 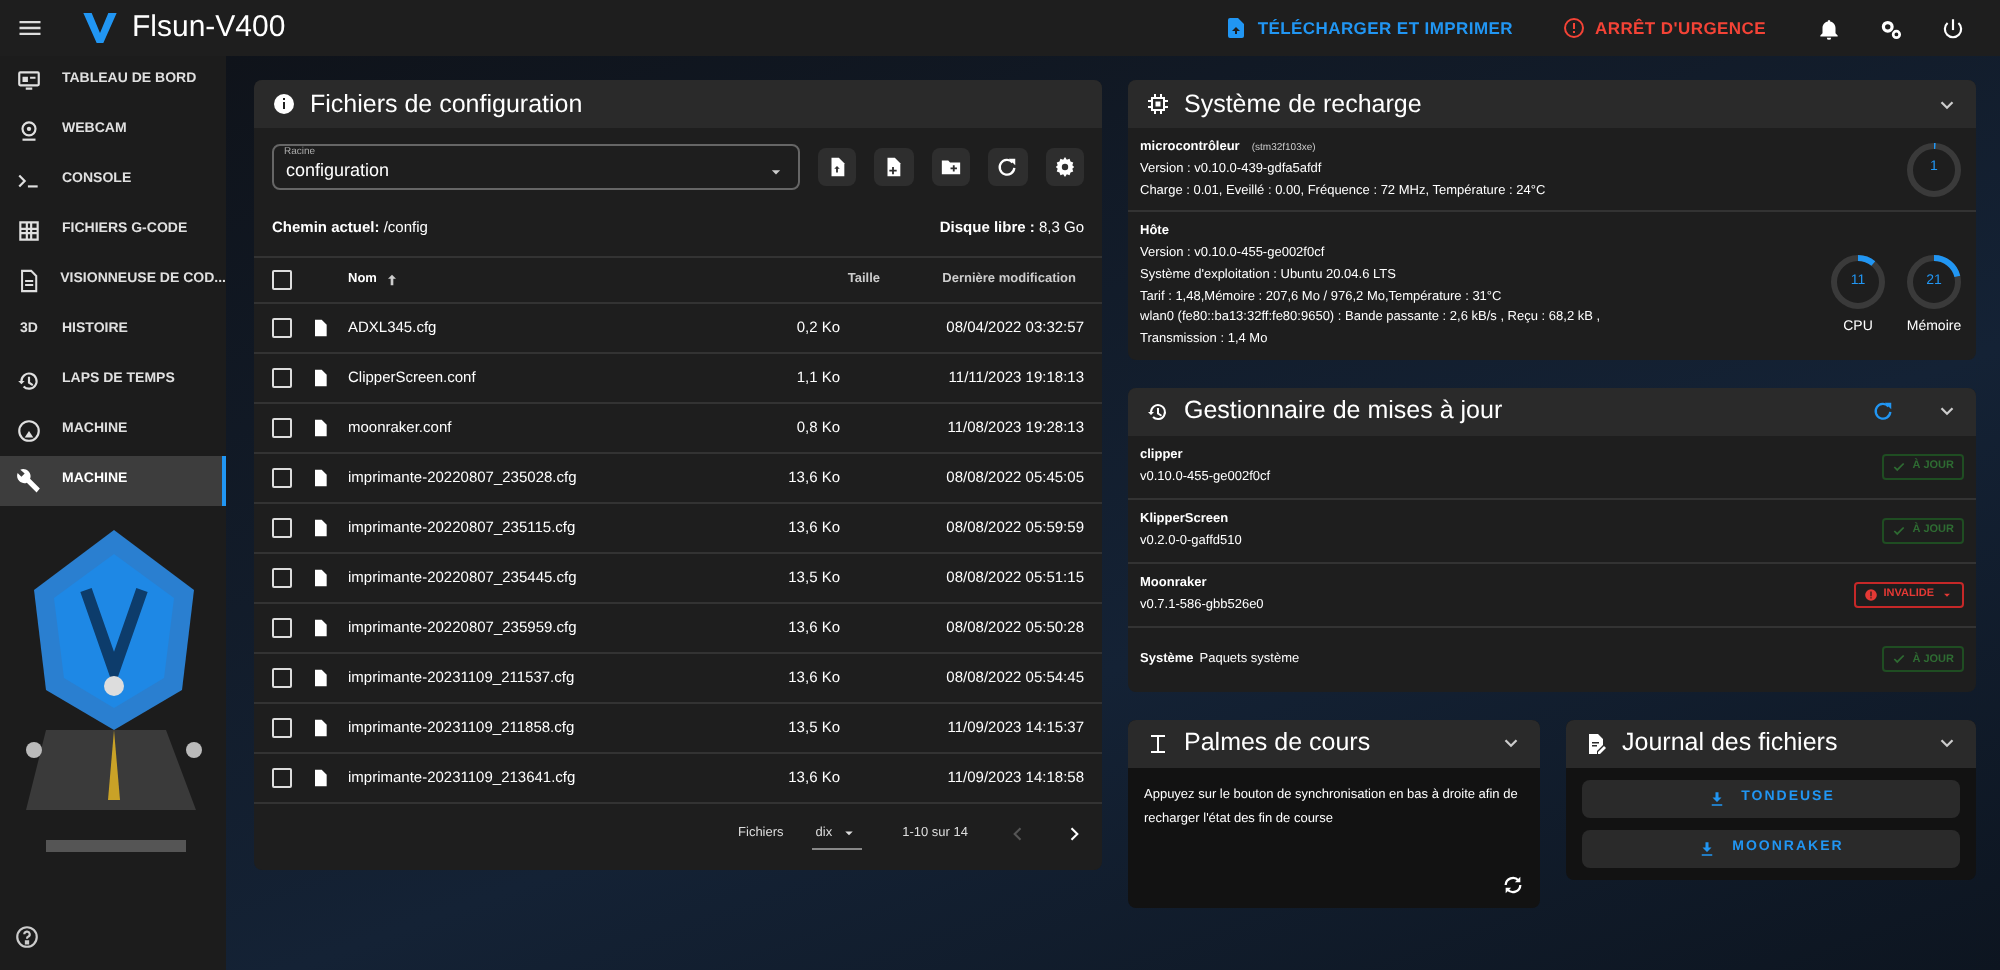 I want to click on sync-icon, so click(x=1513, y=884).